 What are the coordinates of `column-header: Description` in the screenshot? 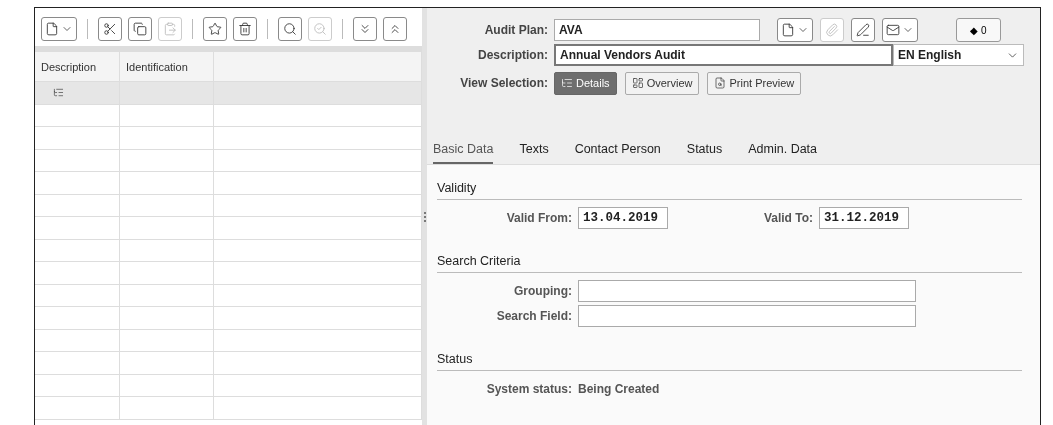 It's located at (77, 66).